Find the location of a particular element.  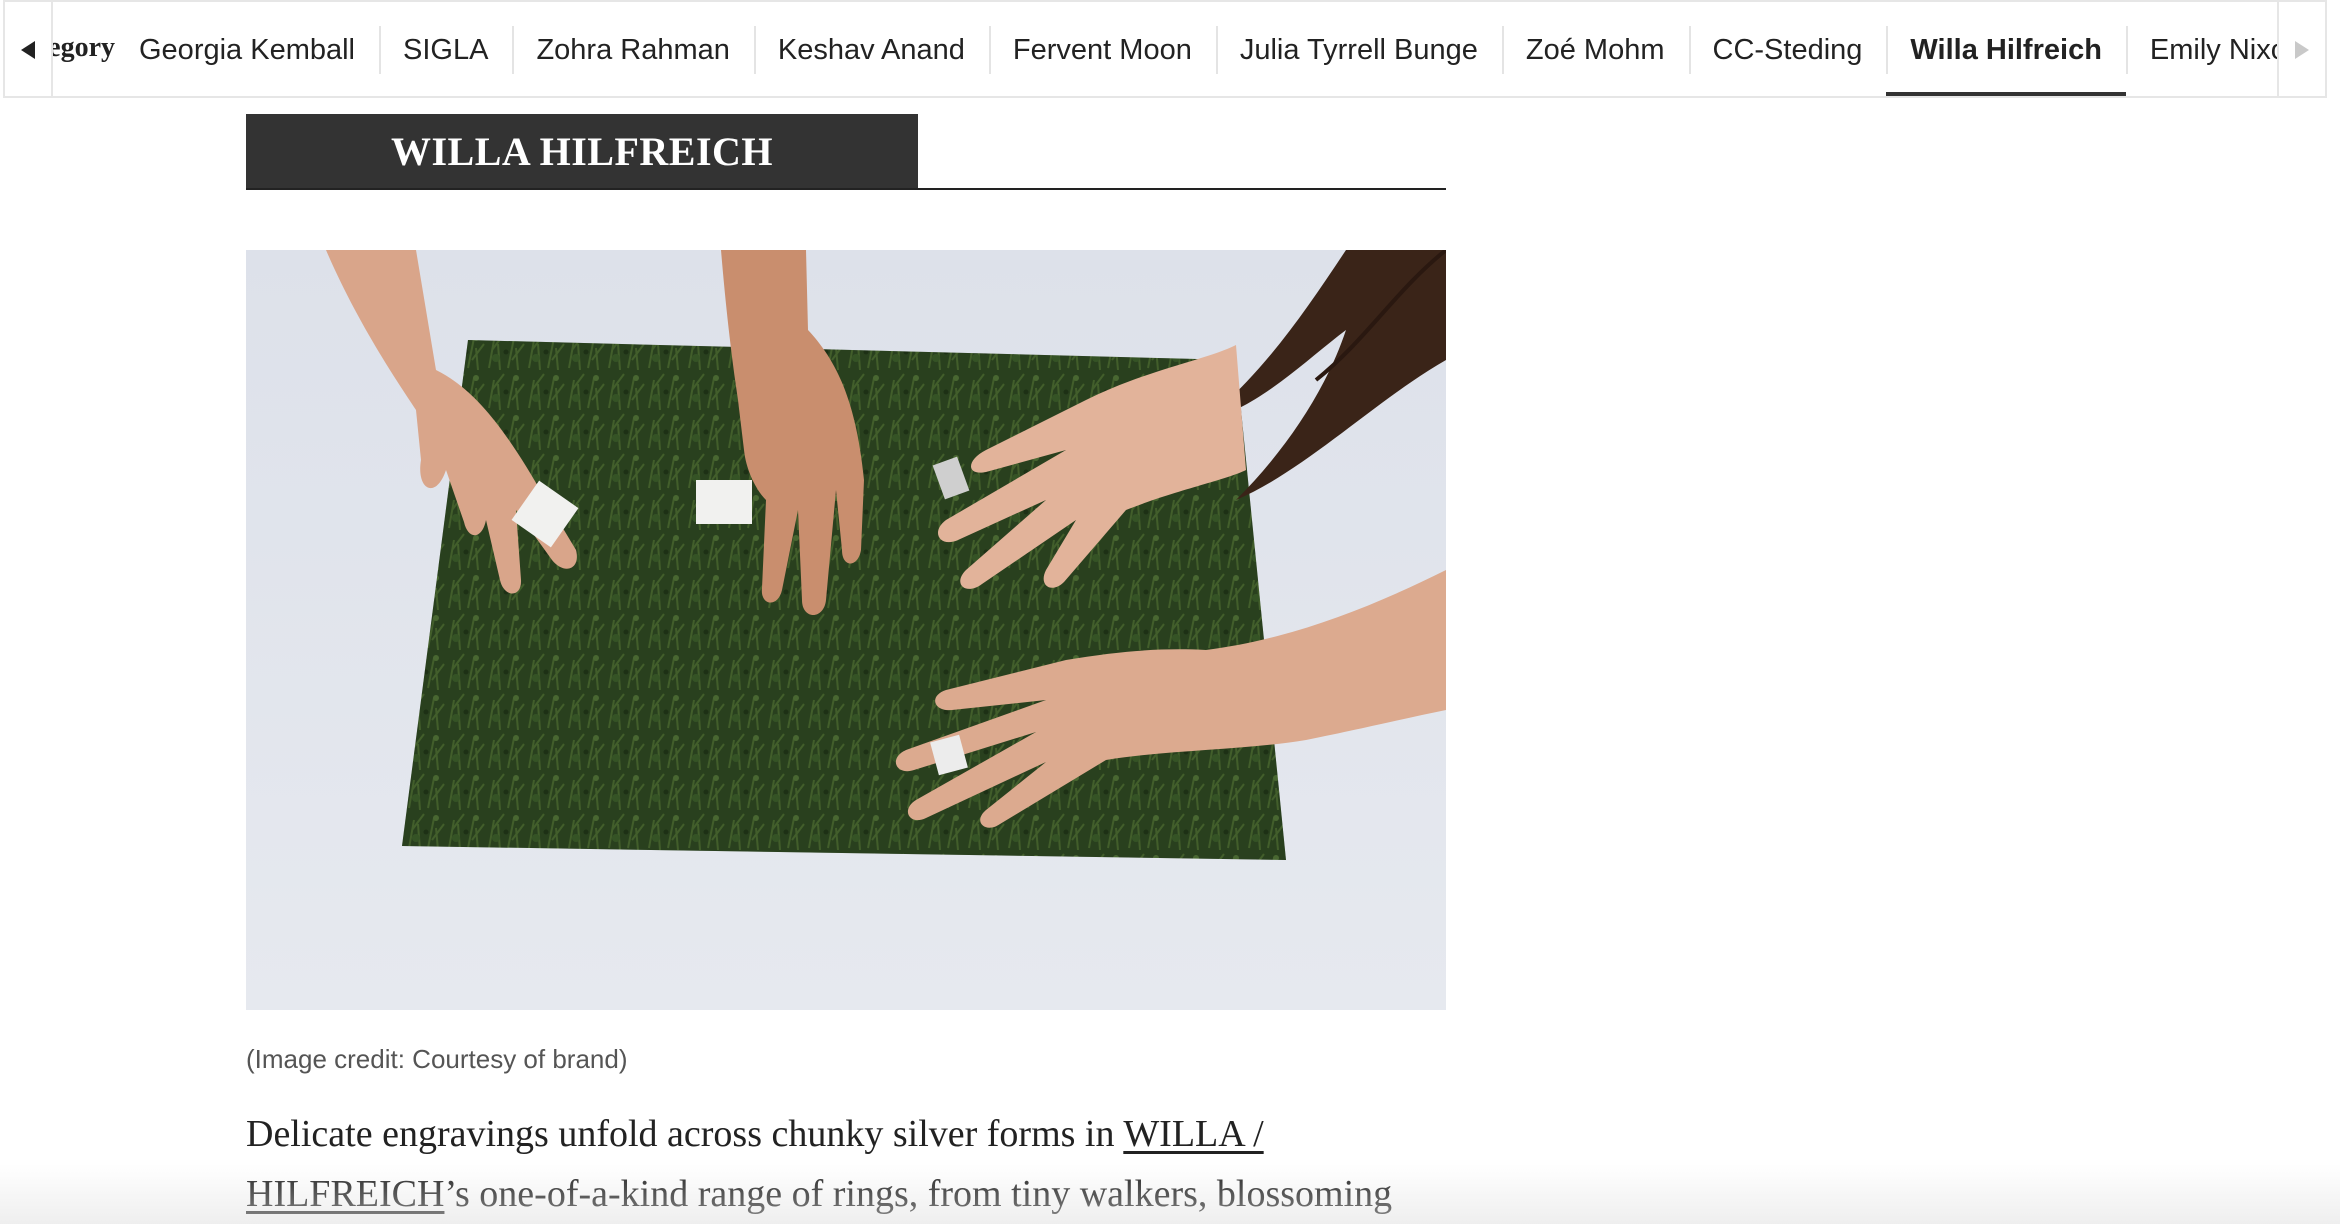

section-heading: WILLA HILFREICH is located at coordinates (582, 151).